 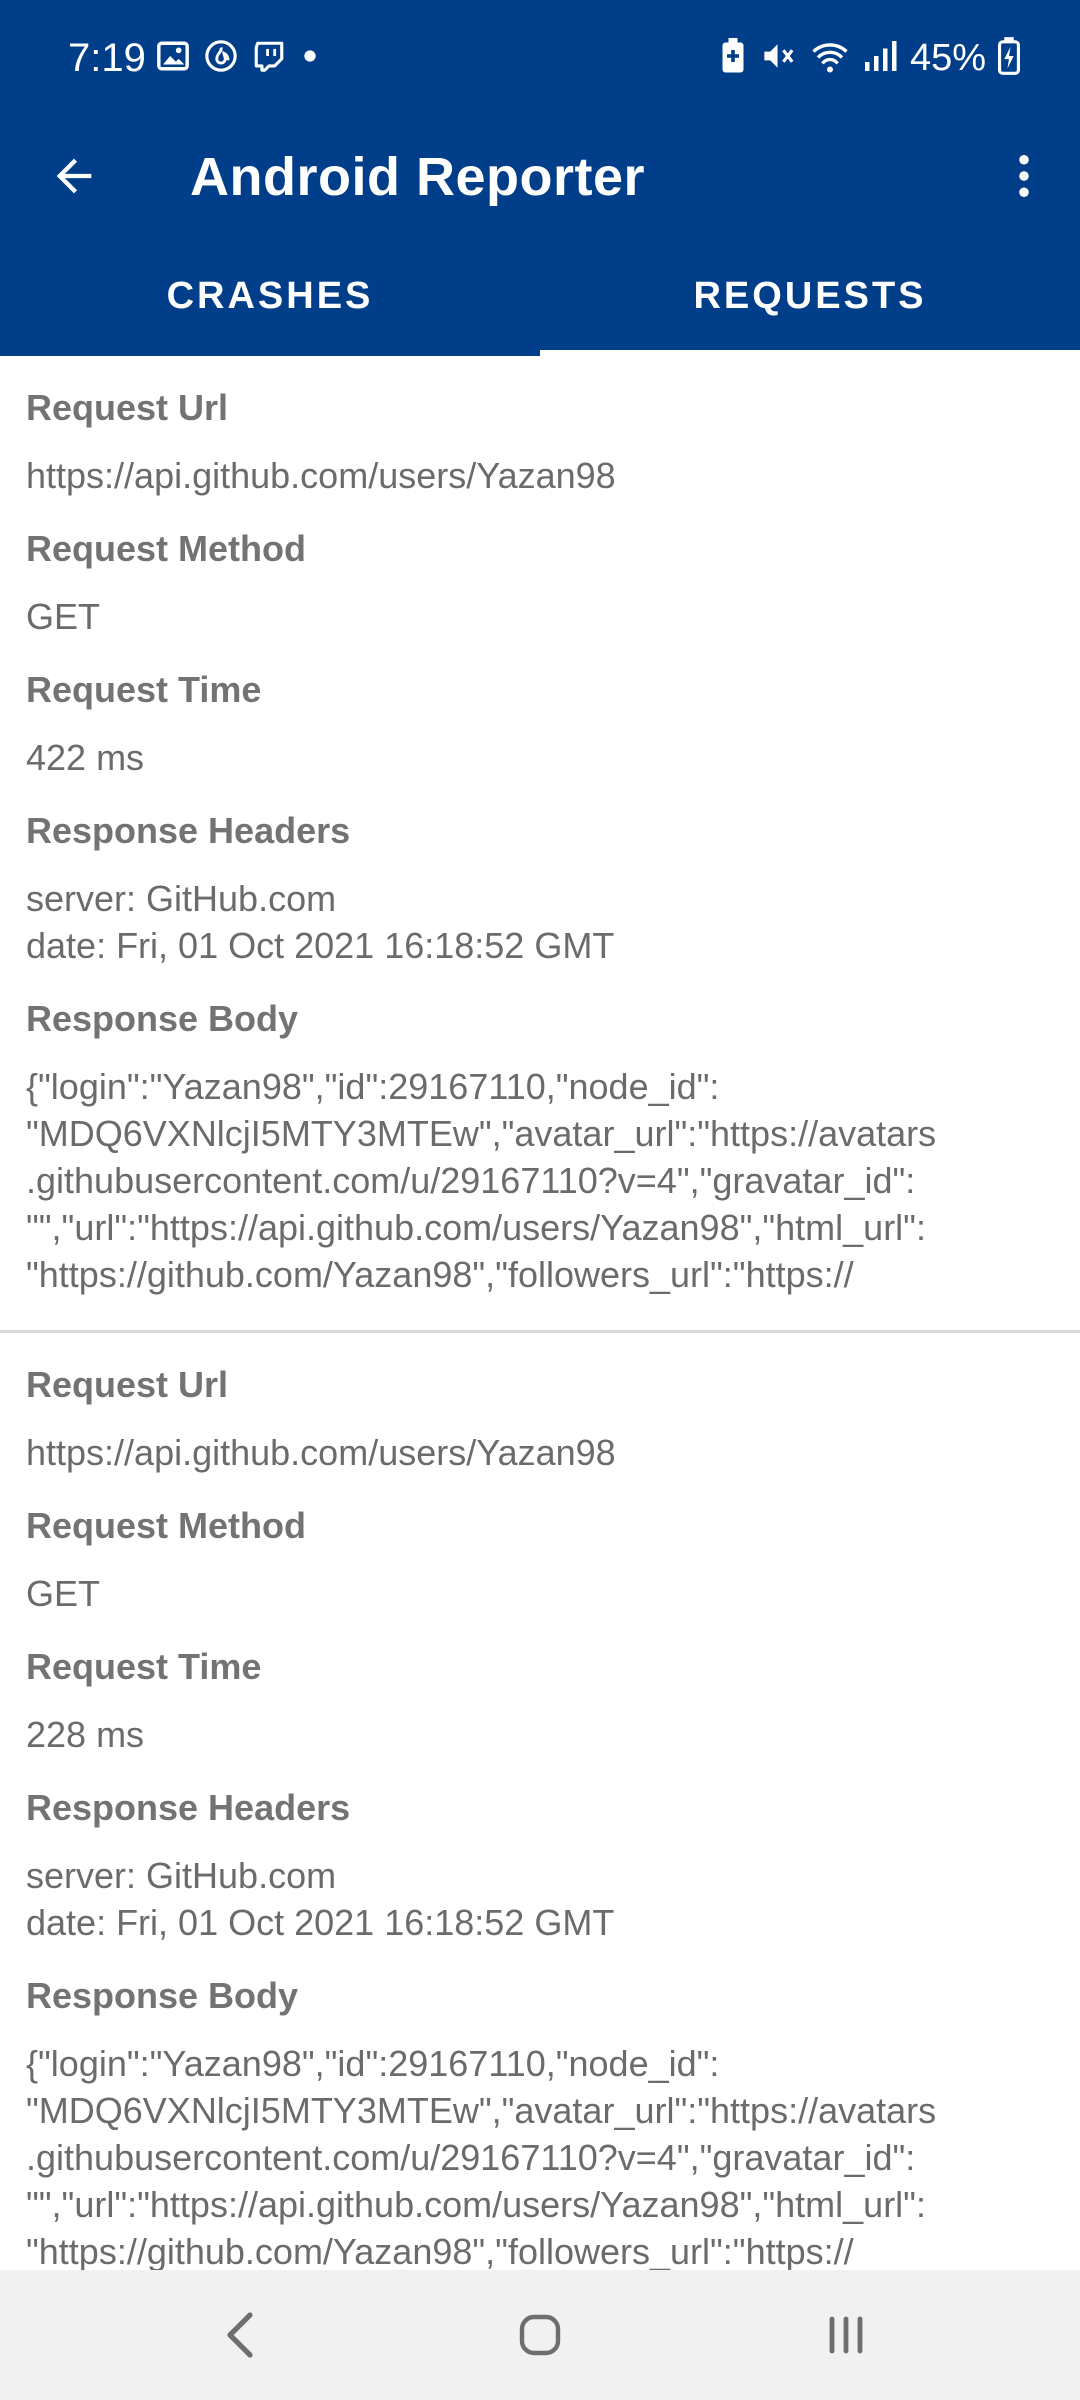 I want to click on nav-back-button, so click(x=240, y=2335).